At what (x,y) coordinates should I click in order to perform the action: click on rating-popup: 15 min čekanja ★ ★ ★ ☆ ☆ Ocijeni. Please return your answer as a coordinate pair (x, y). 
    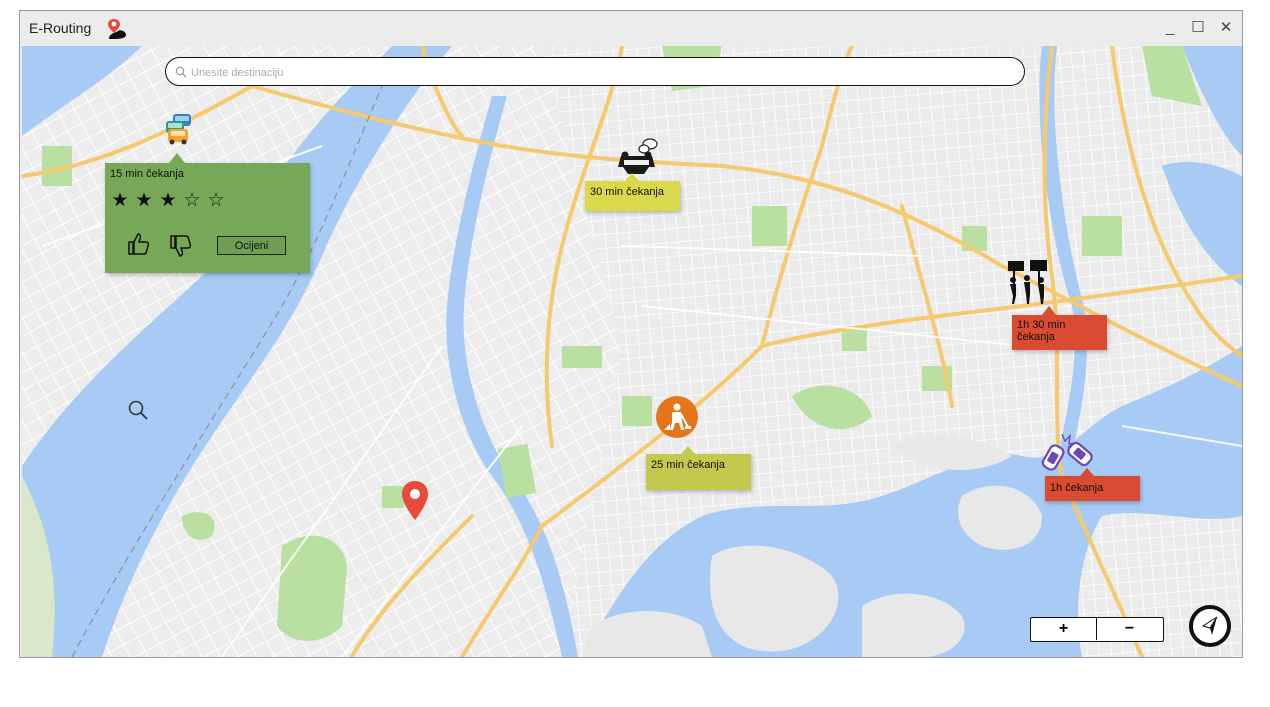
    Looking at the image, I should click on (207, 213).